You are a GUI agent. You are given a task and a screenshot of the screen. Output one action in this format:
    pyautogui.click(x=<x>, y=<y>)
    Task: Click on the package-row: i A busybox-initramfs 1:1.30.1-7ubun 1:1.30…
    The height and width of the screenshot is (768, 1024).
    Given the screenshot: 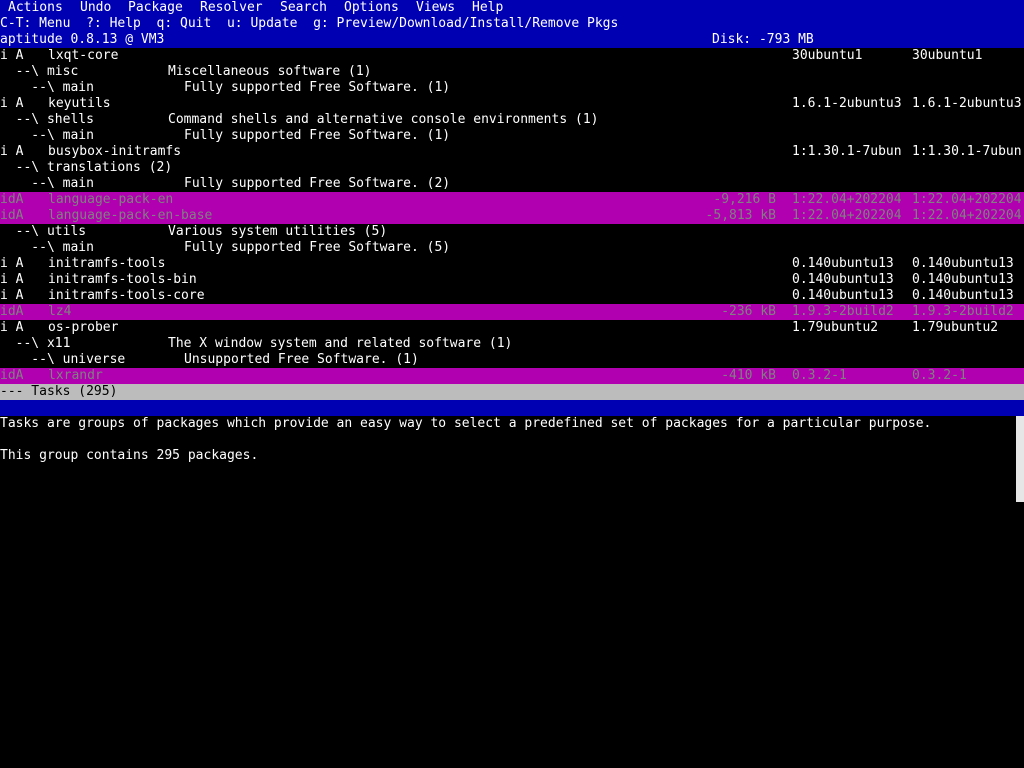 What is the action you would take?
    pyautogui.click(x=512, y=152)
    